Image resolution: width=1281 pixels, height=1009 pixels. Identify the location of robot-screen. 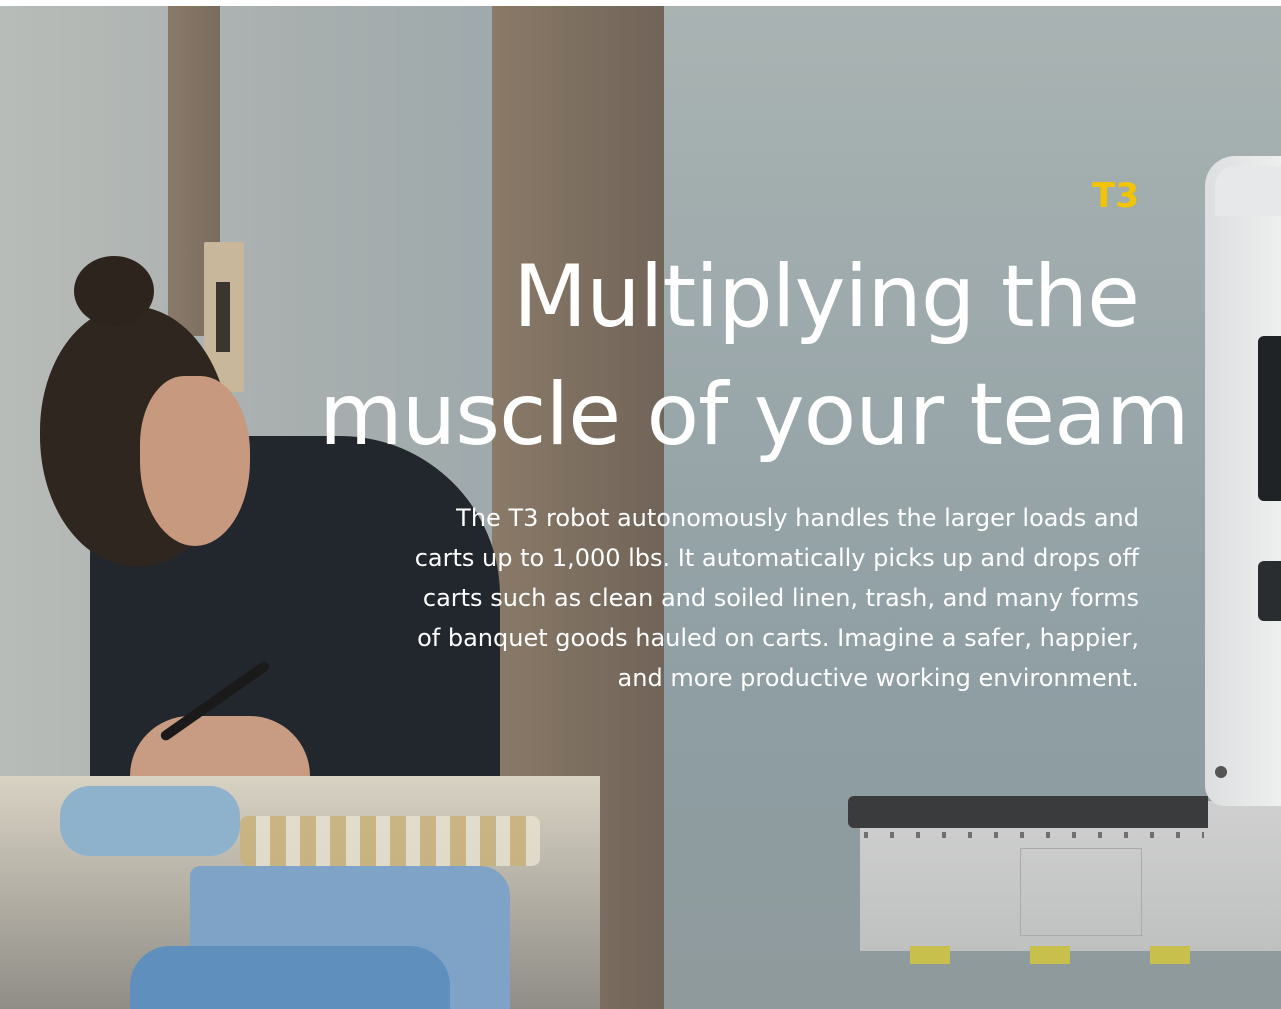
(1269, 418).